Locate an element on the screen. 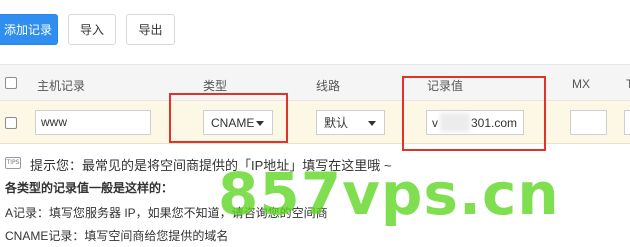 The image size is (630, 247). header-mx: MX is located at coordinates (581, 84).